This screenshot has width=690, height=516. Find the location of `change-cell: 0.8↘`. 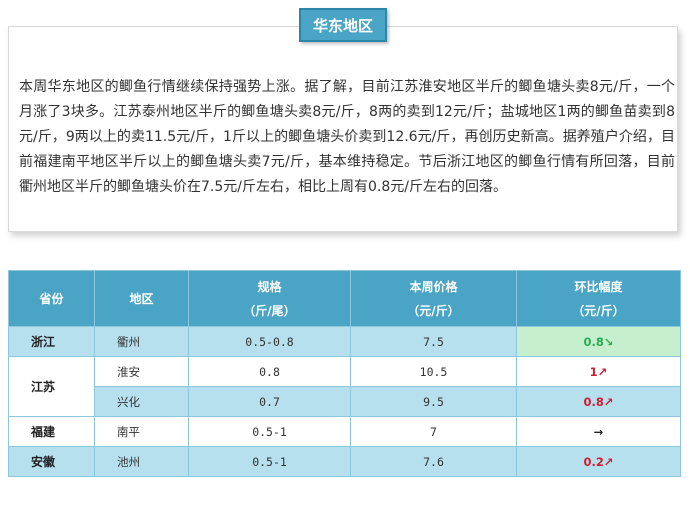

change-cell: 0.8↘ is located at coordinates (598, 341).